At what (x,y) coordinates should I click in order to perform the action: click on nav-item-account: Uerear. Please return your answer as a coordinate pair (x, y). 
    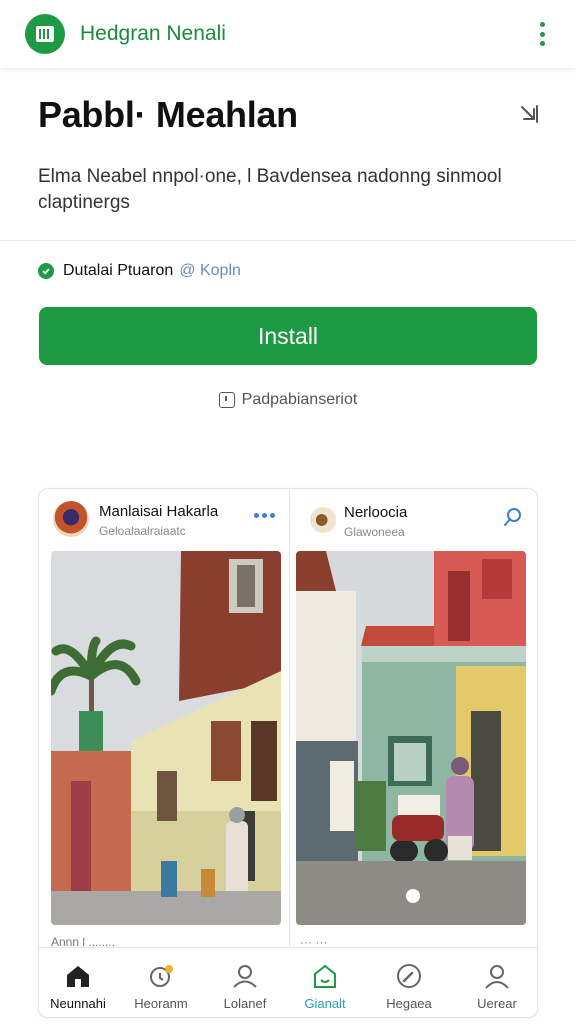
    Looking at the image, I should click on (496, 982).